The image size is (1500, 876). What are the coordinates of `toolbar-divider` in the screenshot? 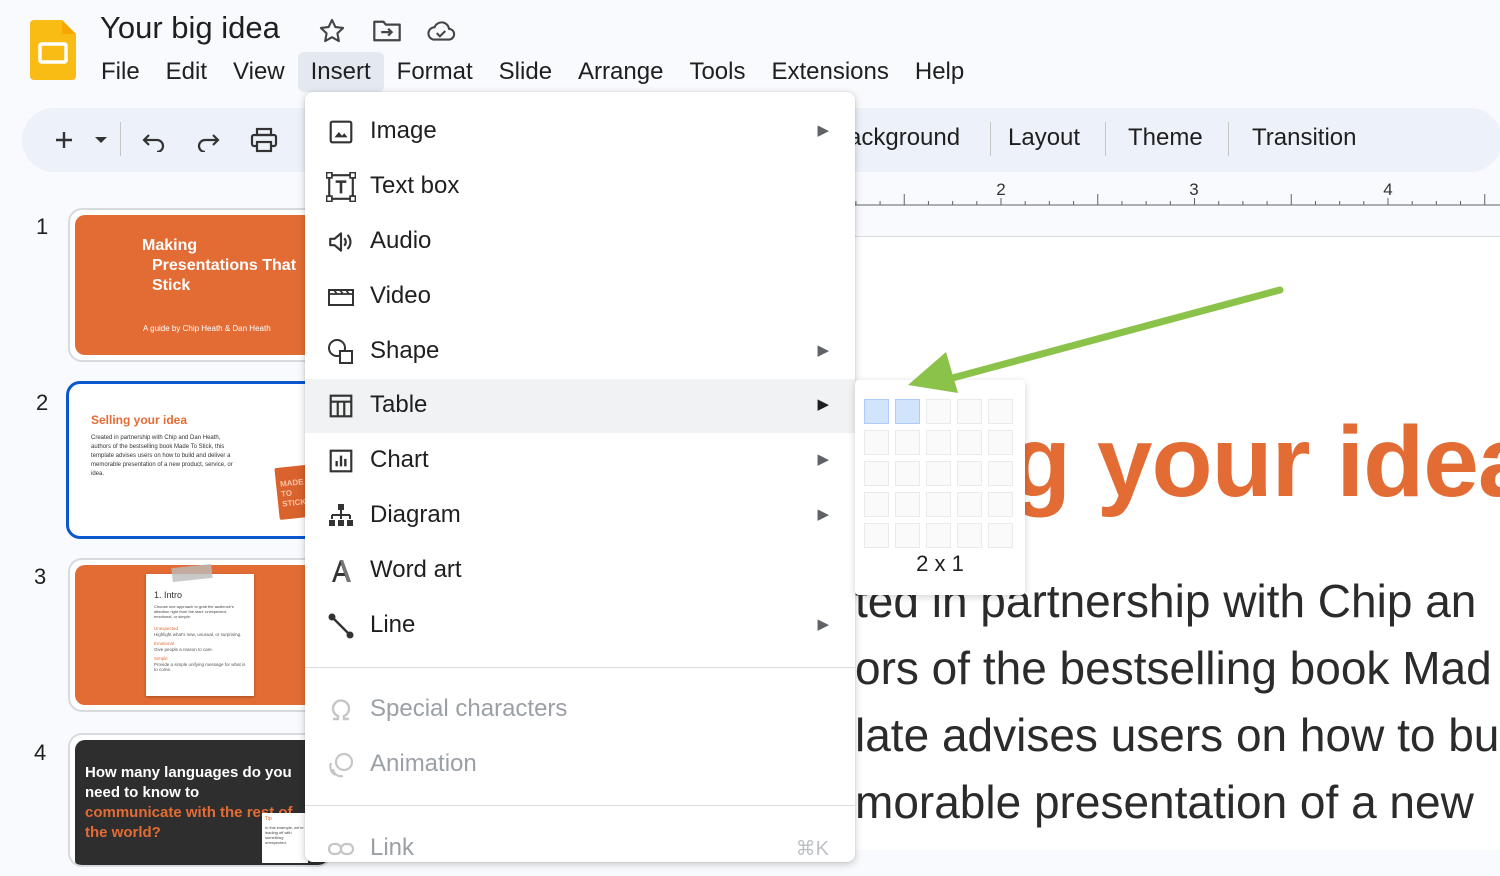 It's located at (120, 139).